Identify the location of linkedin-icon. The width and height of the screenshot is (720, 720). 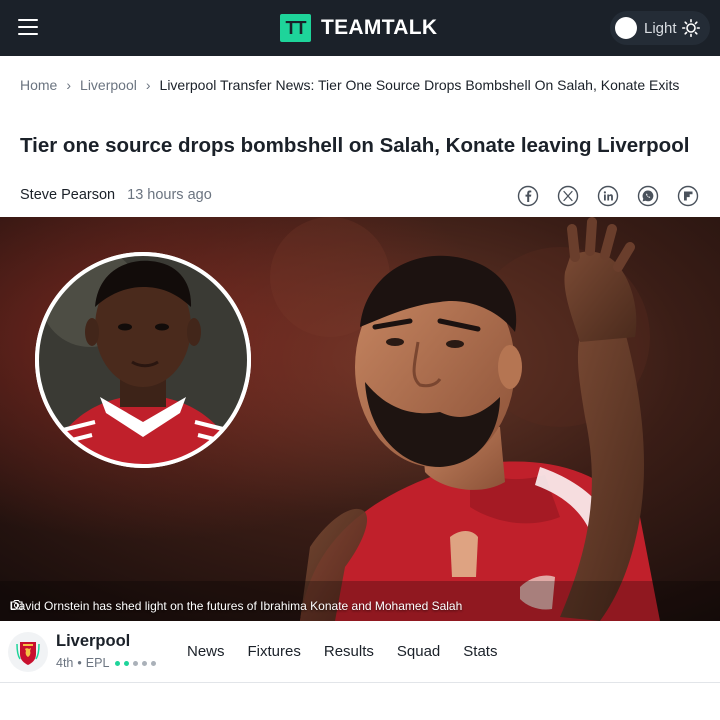
(608, 196).